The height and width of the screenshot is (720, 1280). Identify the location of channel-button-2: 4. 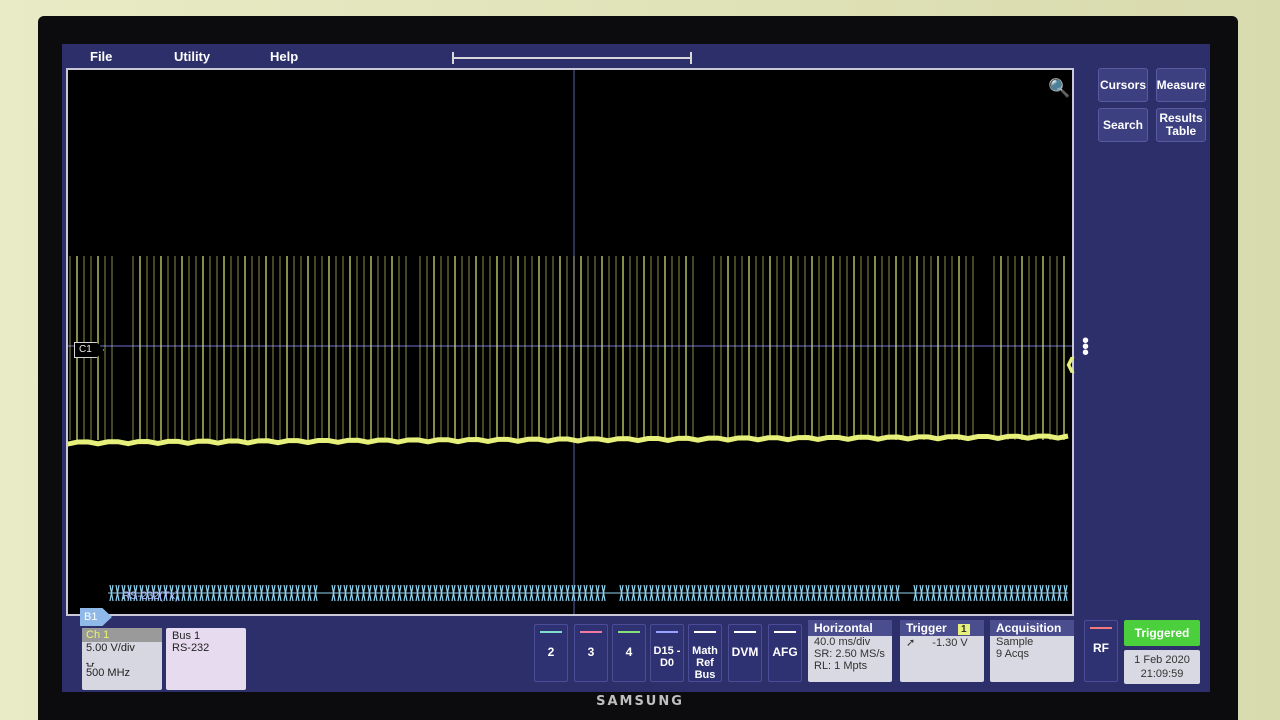
(629, 653).